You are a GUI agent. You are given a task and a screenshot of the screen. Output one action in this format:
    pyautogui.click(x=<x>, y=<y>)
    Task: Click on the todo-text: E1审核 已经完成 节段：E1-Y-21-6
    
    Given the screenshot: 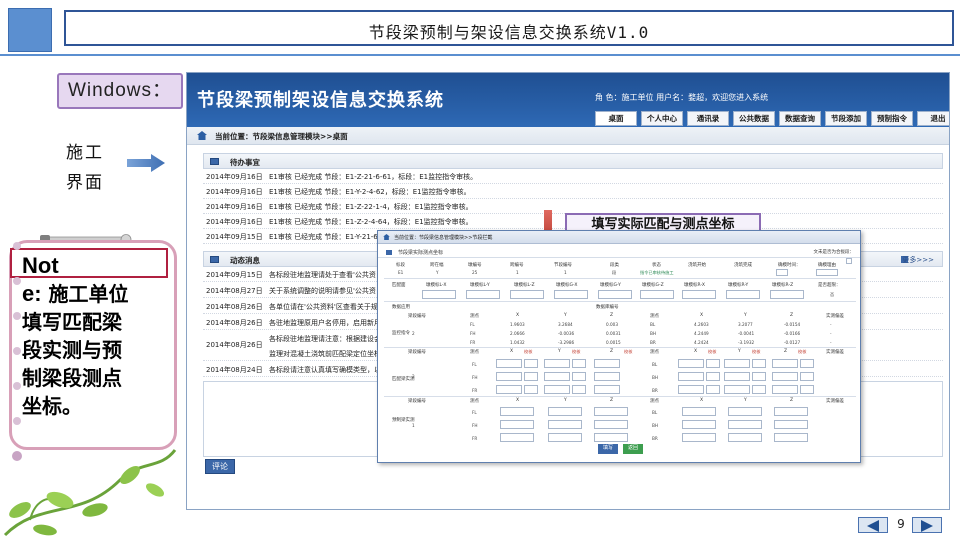 What is the action you would take?
    pyautogui.click(x=323, y=237)
    